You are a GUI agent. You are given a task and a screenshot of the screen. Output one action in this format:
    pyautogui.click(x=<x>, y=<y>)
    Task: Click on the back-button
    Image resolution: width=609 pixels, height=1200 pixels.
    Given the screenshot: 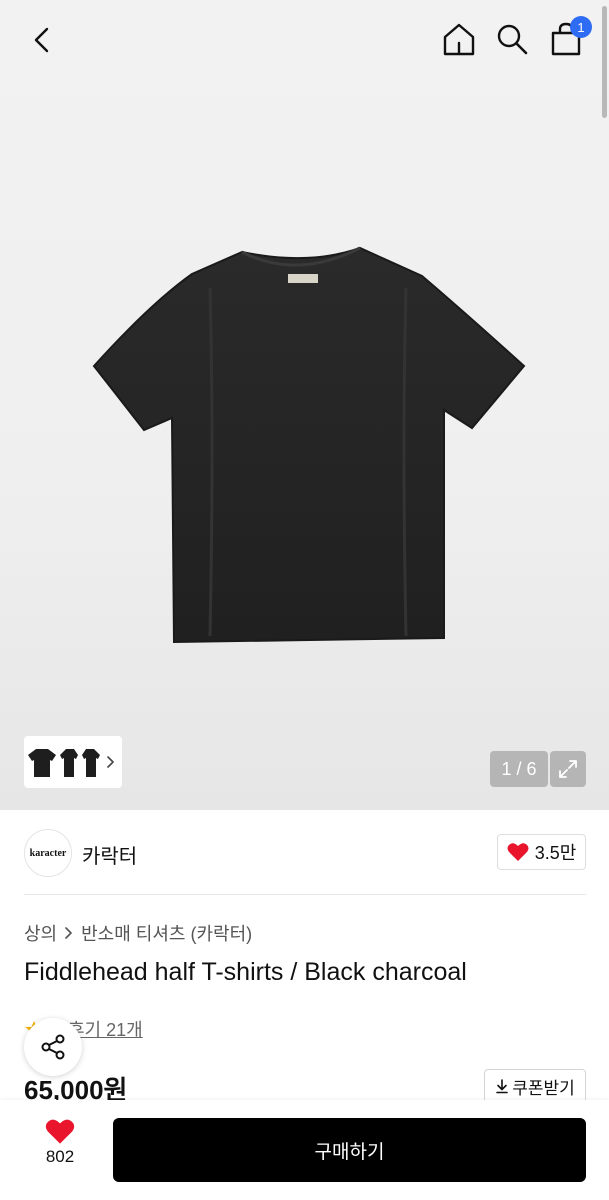 What is the action you would take?
    pyautogui.click(x=42, y=40)
    